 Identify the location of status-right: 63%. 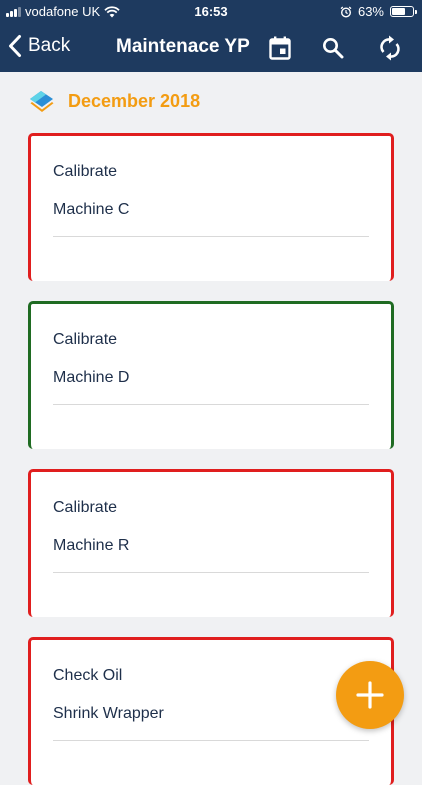
(378, 11).